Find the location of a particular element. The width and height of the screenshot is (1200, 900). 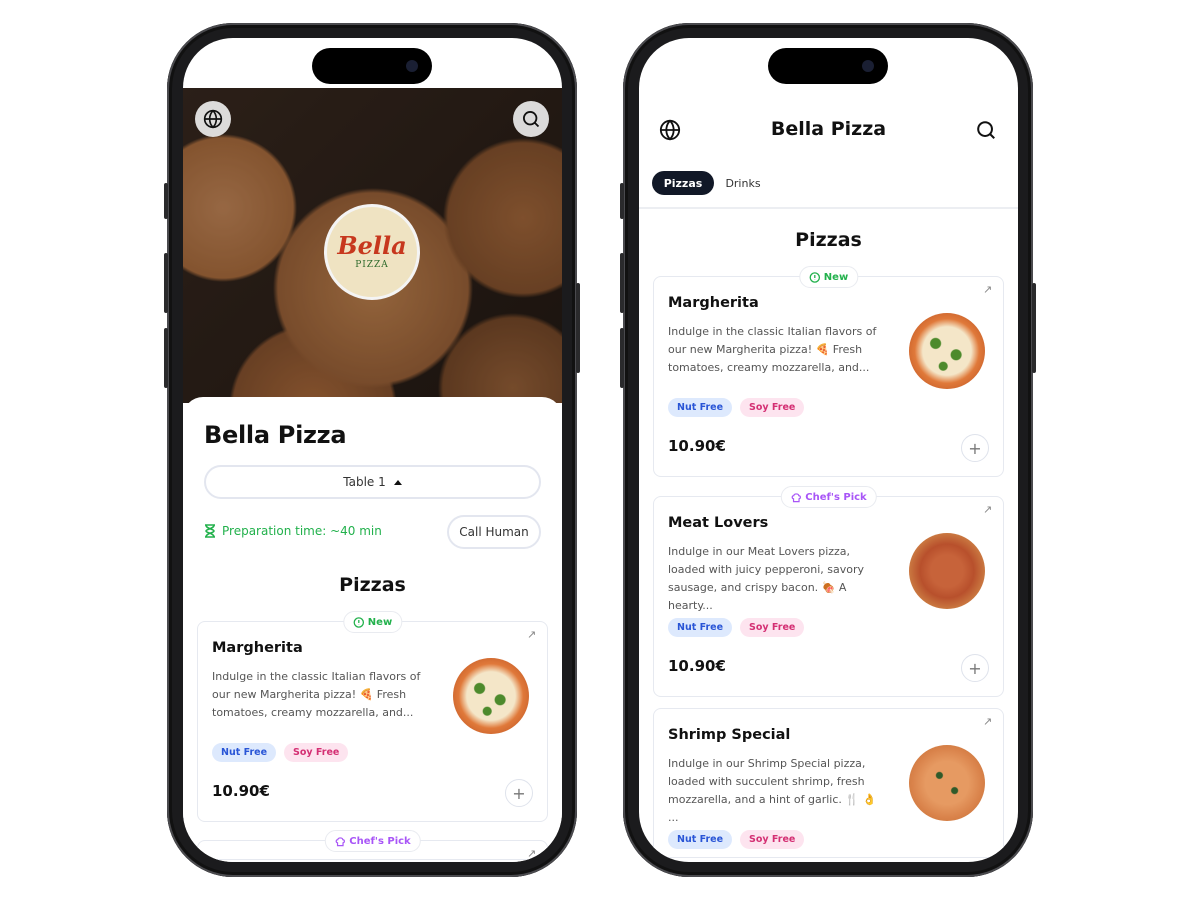

header-title: Bella Pizza is located at coordinates (828, 129).